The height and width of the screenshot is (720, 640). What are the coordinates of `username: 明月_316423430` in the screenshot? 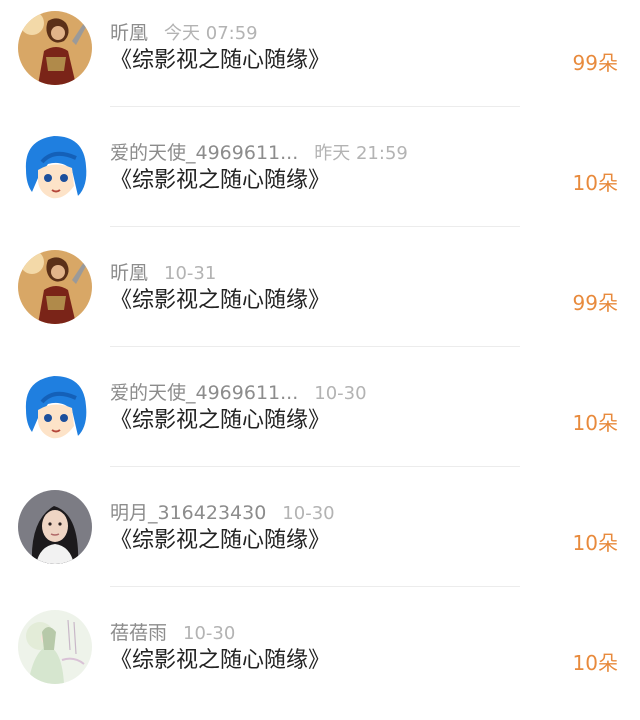 It's located at (188, 513).